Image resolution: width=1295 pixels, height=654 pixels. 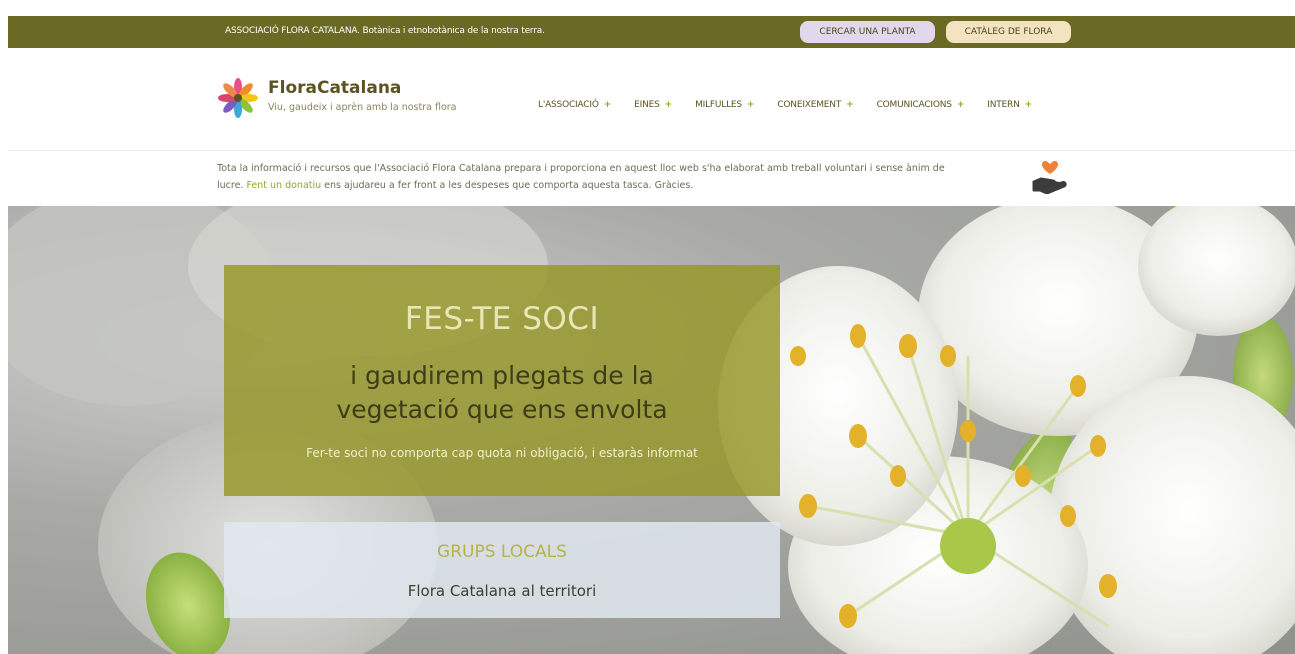 I want to click on donate-heart-hand-icon, so click(x=1050, y=177).